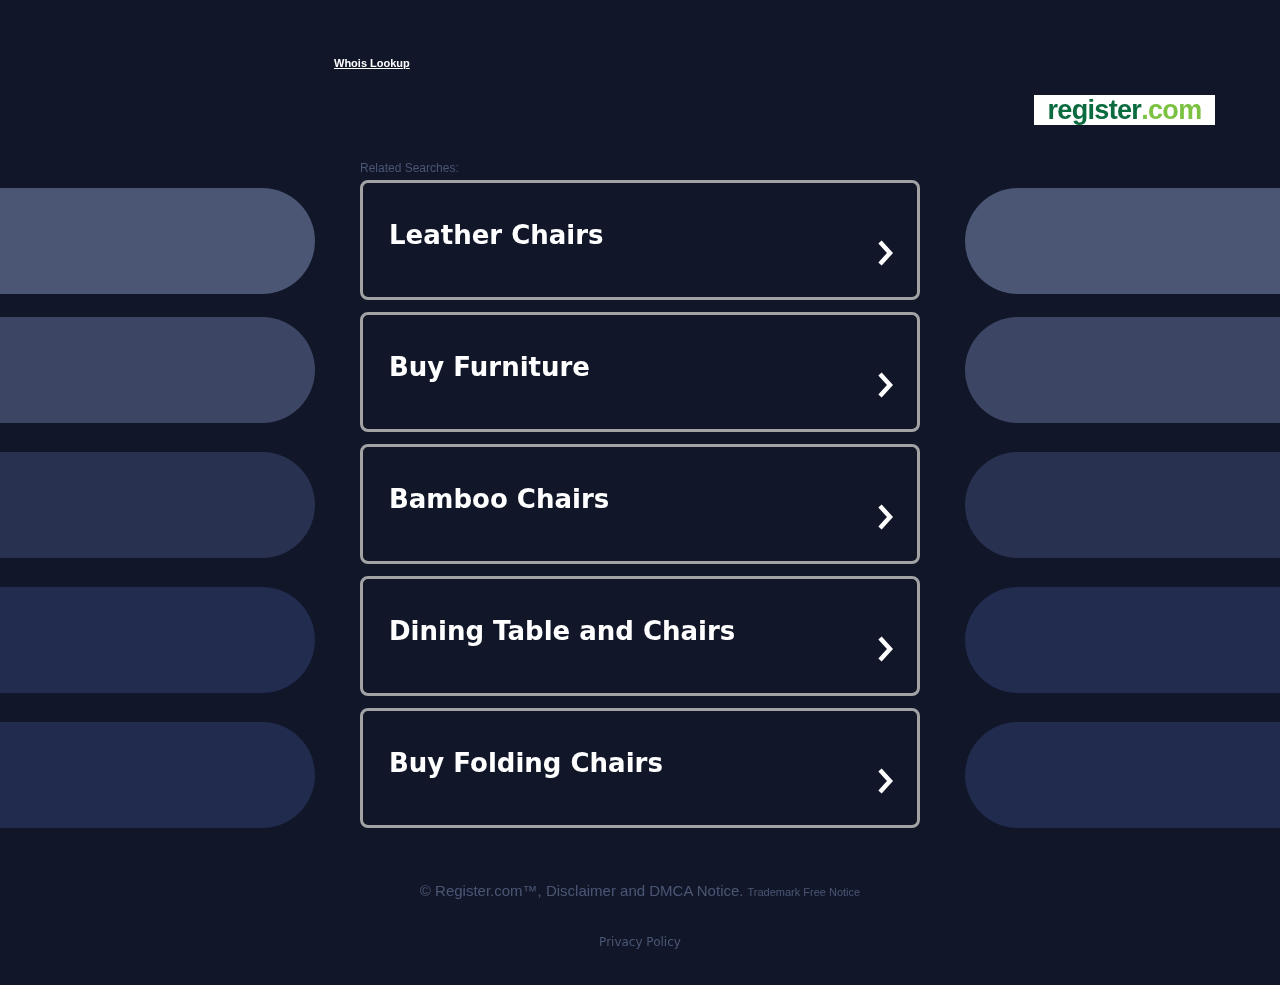  Describe the element at coordinates (640, 636) in the screenshot. I see `search-result-card: Dining Table and Chairs` at that location.